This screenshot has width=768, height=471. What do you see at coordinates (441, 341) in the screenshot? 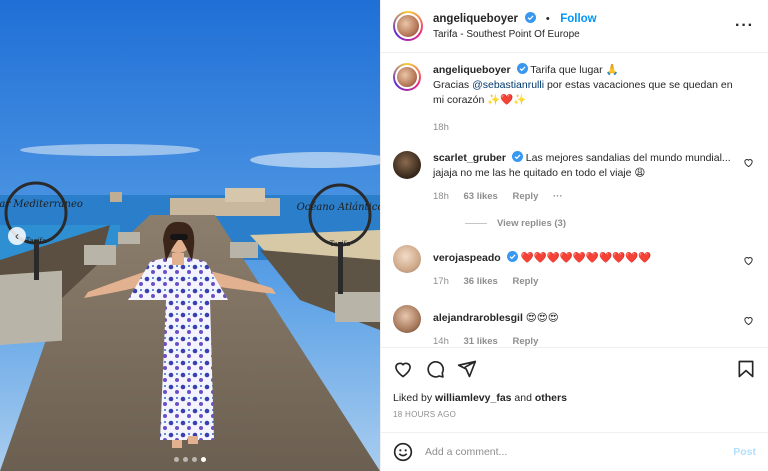
I see `comment-time: 14h` at bounding box center [441, 341].